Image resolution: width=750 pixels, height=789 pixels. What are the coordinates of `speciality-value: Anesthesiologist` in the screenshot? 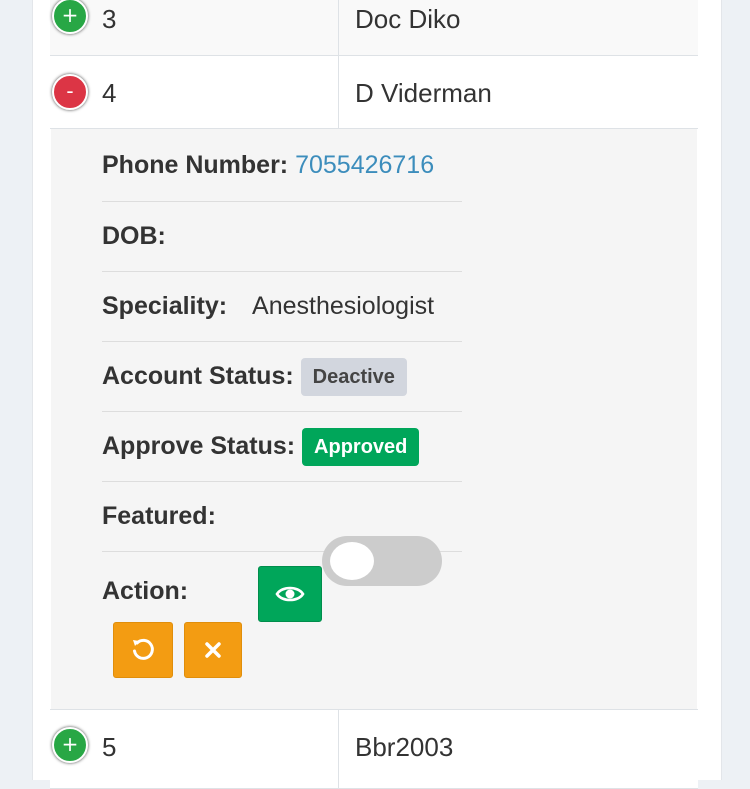 It's located at (343, 306).